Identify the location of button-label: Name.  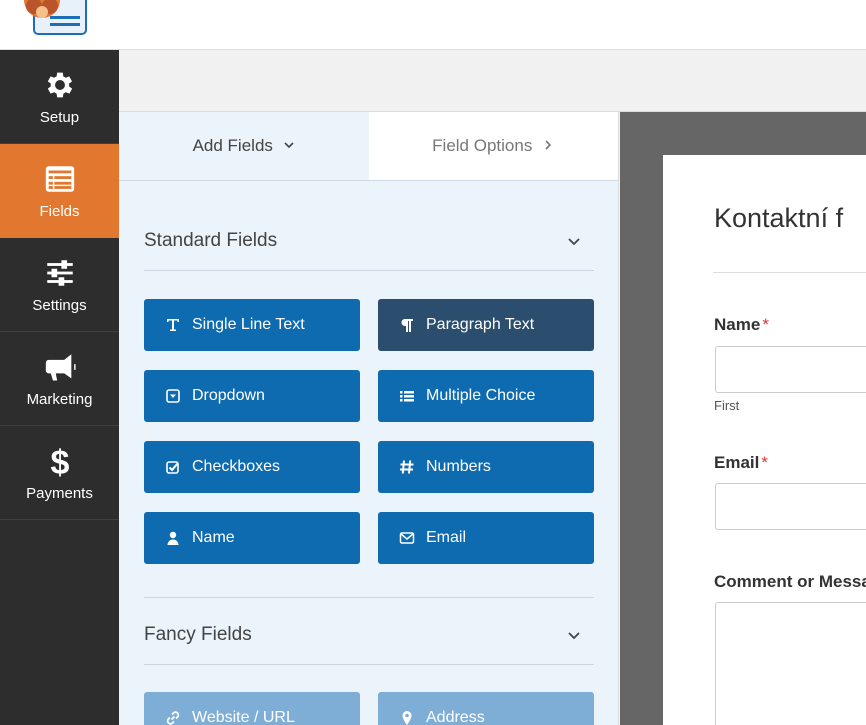
(213, 537).